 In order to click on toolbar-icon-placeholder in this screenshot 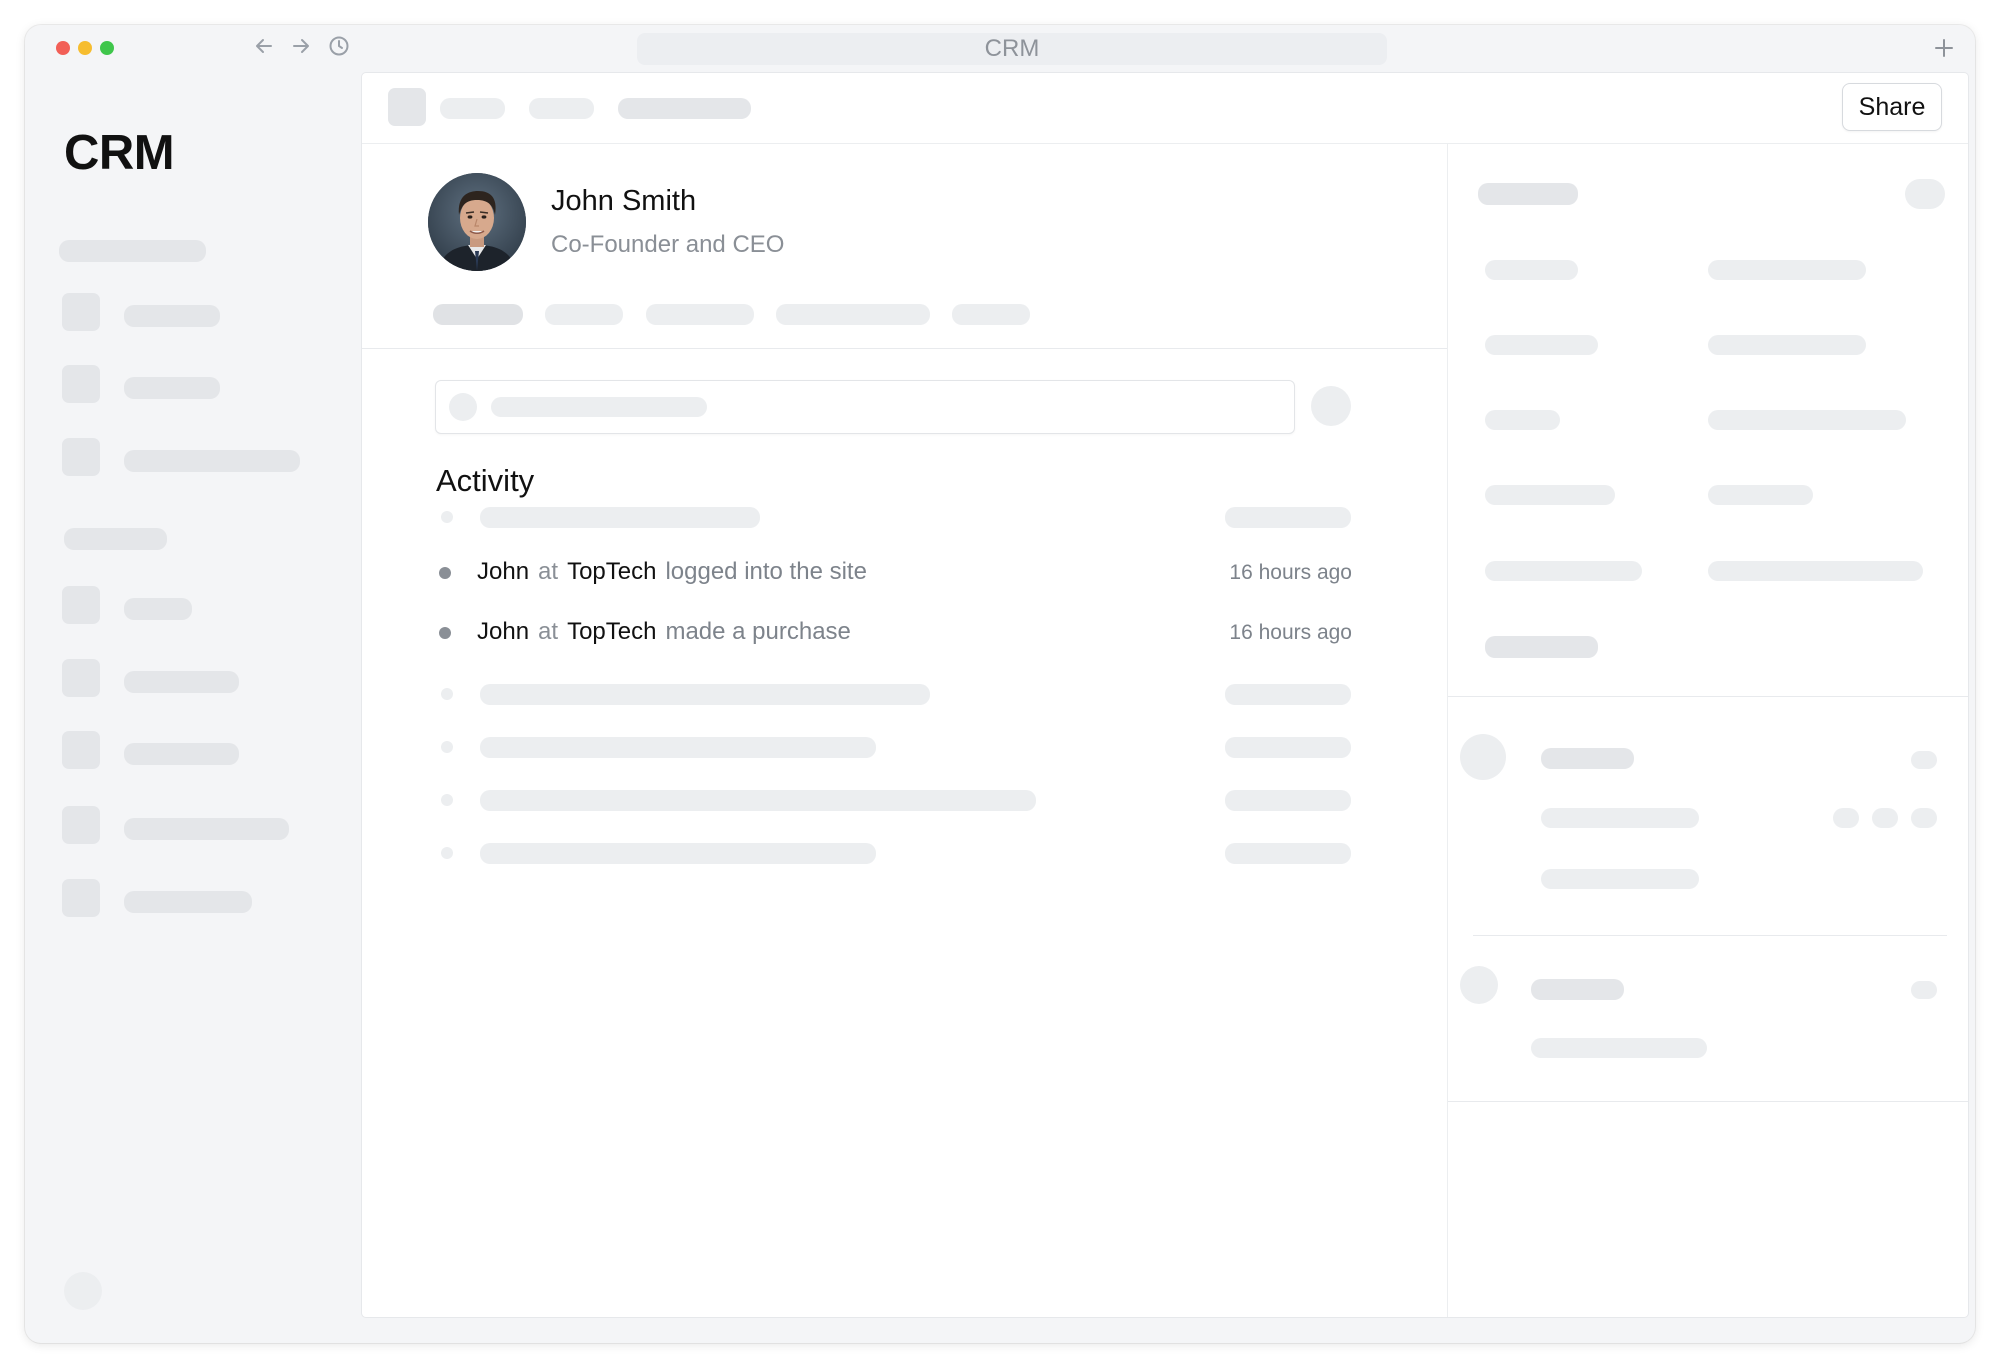, I will do `click(407, 107)`.